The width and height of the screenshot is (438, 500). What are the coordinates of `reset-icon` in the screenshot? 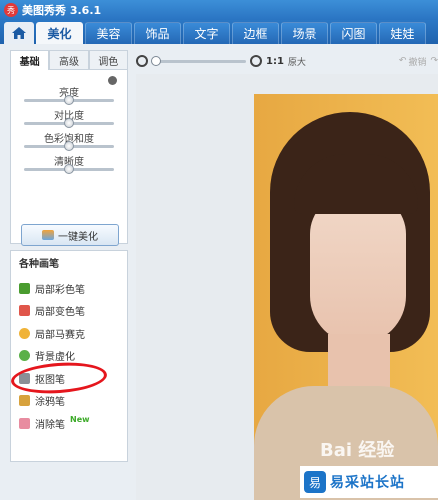 It's located at (112, 80).